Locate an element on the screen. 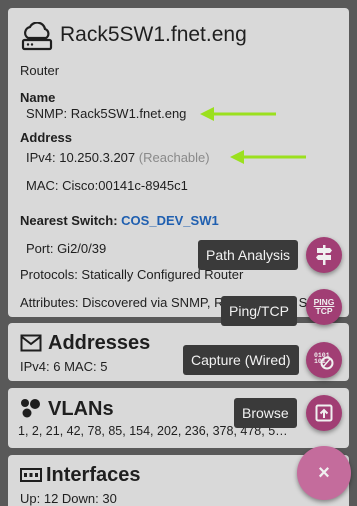  path-analysis-label: Path Analysis is located at coordinates (248, 255).